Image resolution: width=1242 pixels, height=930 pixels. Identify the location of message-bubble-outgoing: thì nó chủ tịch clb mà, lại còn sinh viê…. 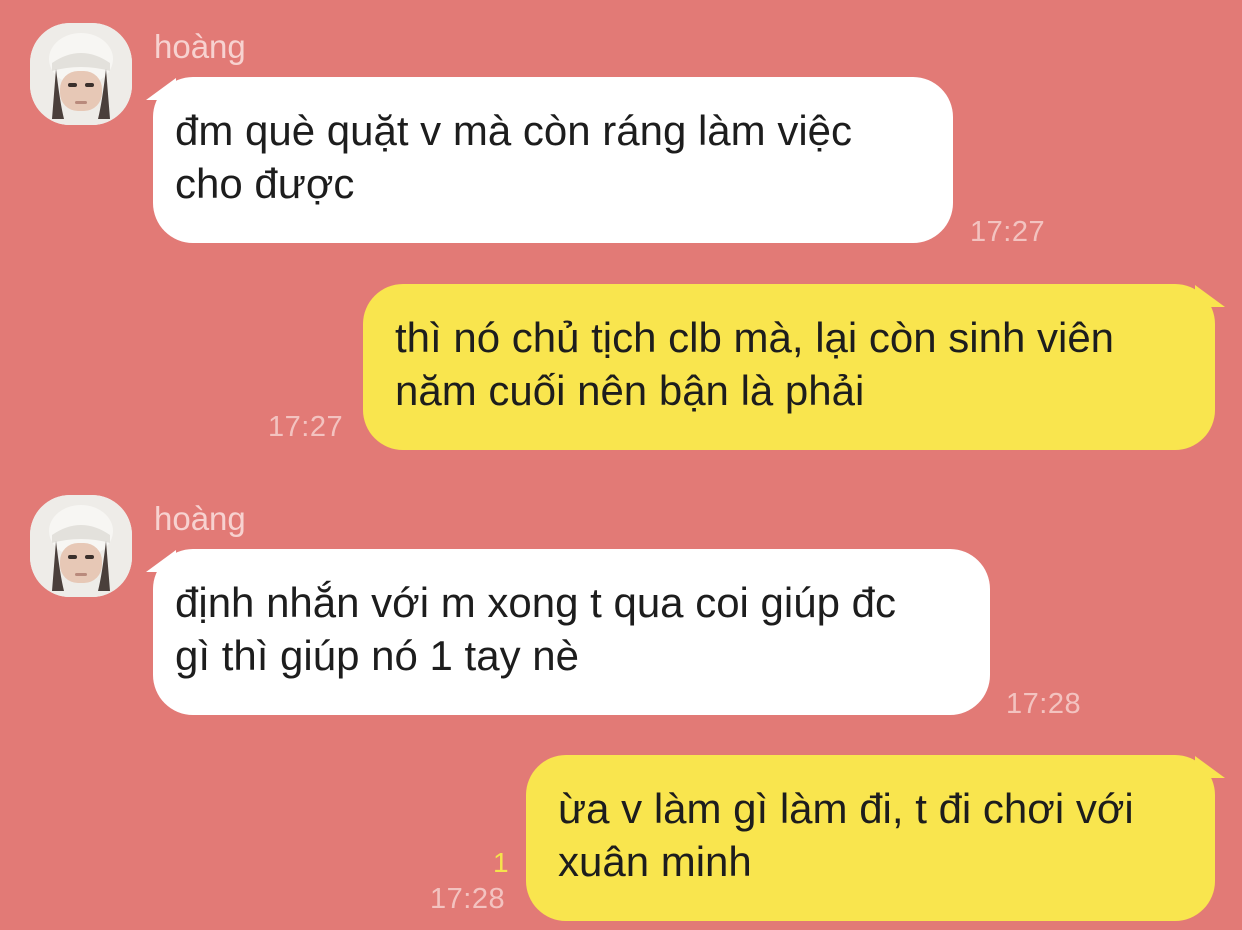
(789, 367).